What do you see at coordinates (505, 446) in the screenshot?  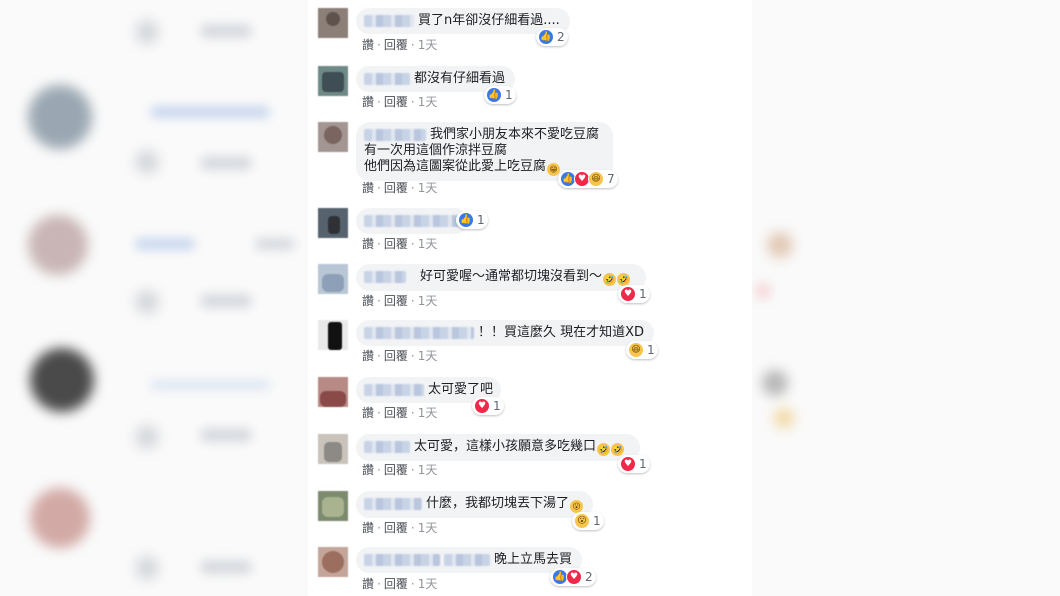 I see `comment-text: 太可愛，這樣小孩願意多吃幾口` at bounding box center [505, 446].